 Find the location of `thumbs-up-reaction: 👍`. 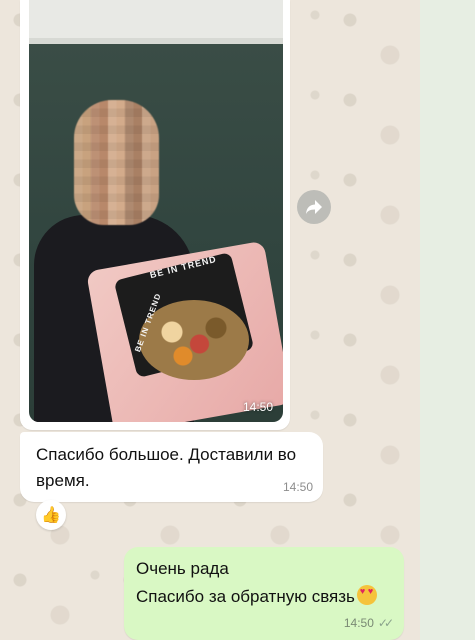

thumbs-up-reaction: 👍 is located at coordinates (51, 515).